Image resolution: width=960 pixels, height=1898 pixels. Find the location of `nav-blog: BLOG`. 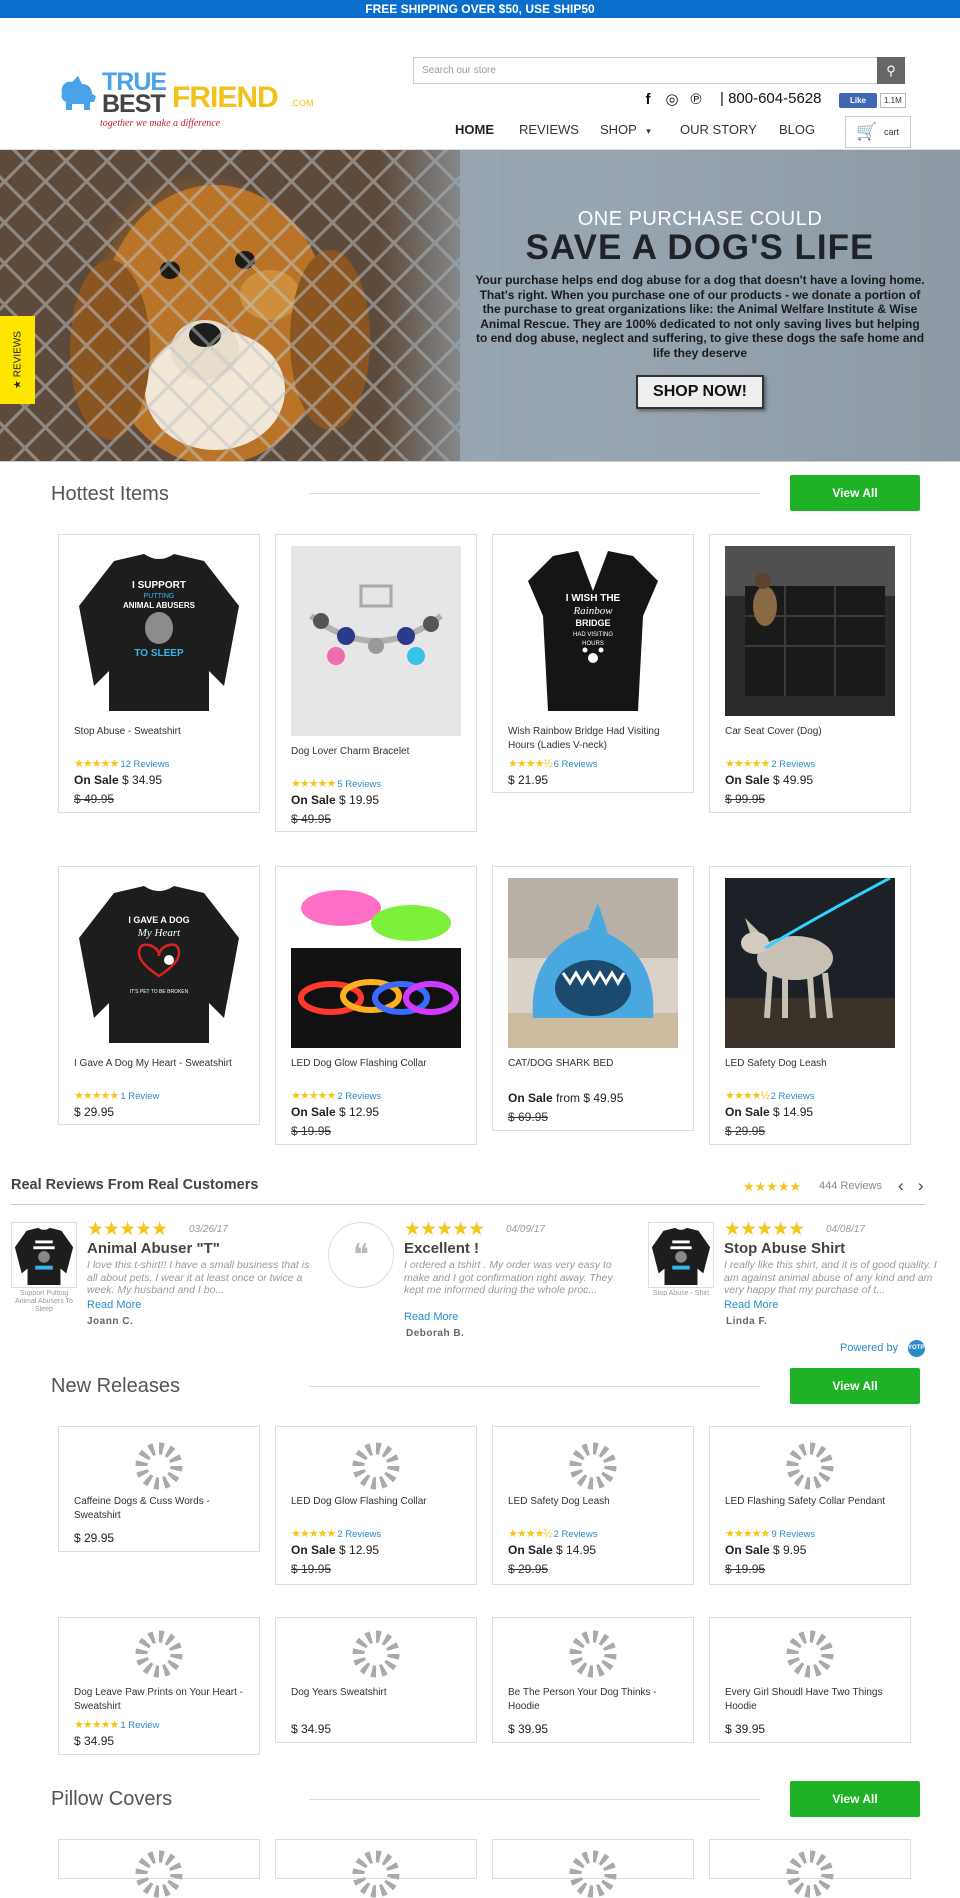

nav-blog: BLOG is located at coordinates (797, 129).